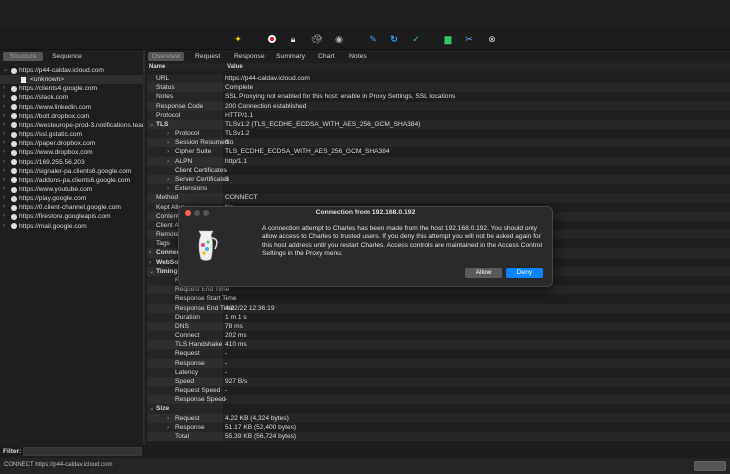  Describe the element at coordinates (293, 39) in the screenshot. I see `lock-icon: 🔒︎` at that location.